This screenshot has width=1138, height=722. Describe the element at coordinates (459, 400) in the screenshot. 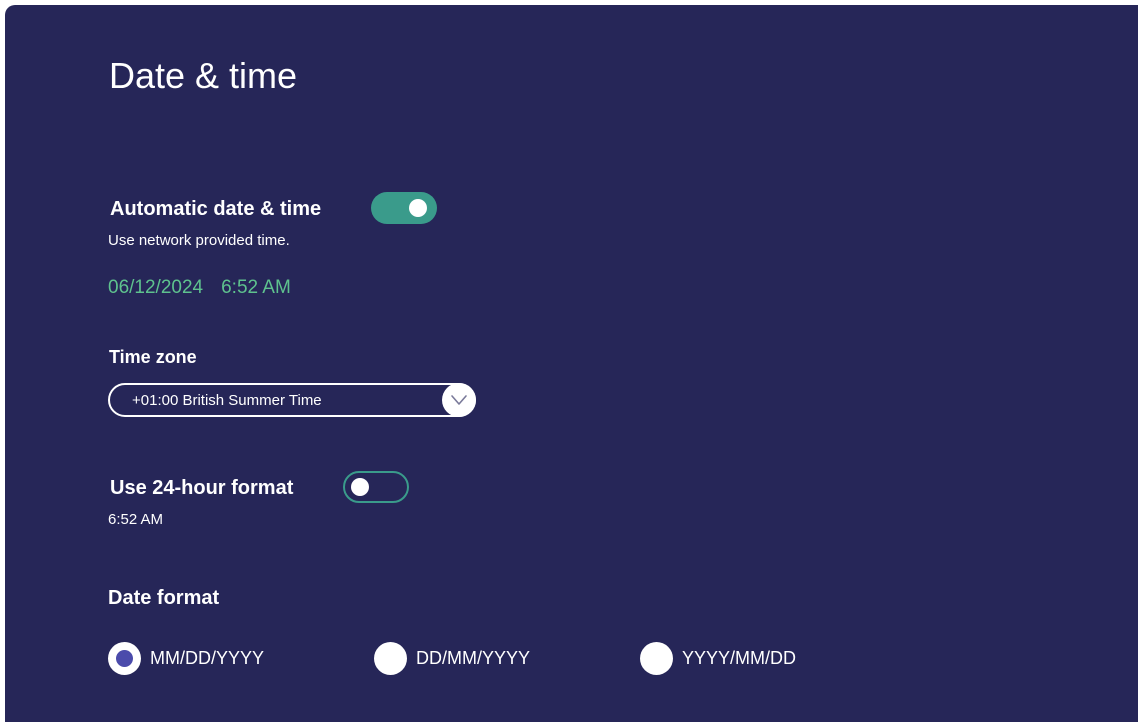

I see `chevron-down-icon` at that location.